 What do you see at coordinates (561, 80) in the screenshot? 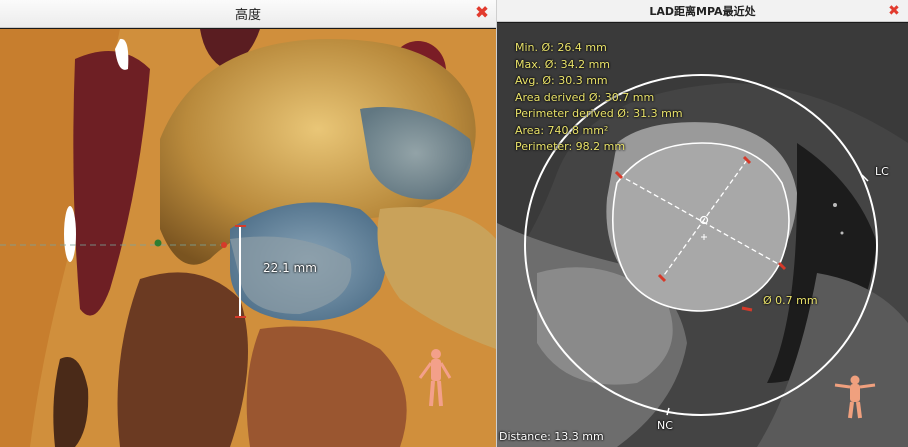
I see `stat-avg-diameter: Avg. Ø: 30.3 mm` at bounding box center [561, 80].